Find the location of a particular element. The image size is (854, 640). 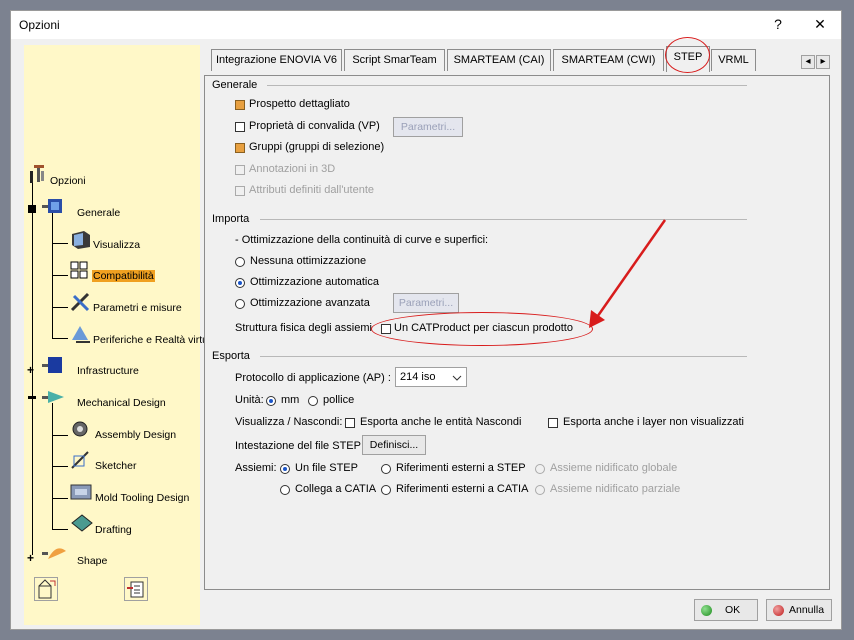

nidificato-parziale-label: Assieme nidificato parziale is located at coordinates (615, 489).